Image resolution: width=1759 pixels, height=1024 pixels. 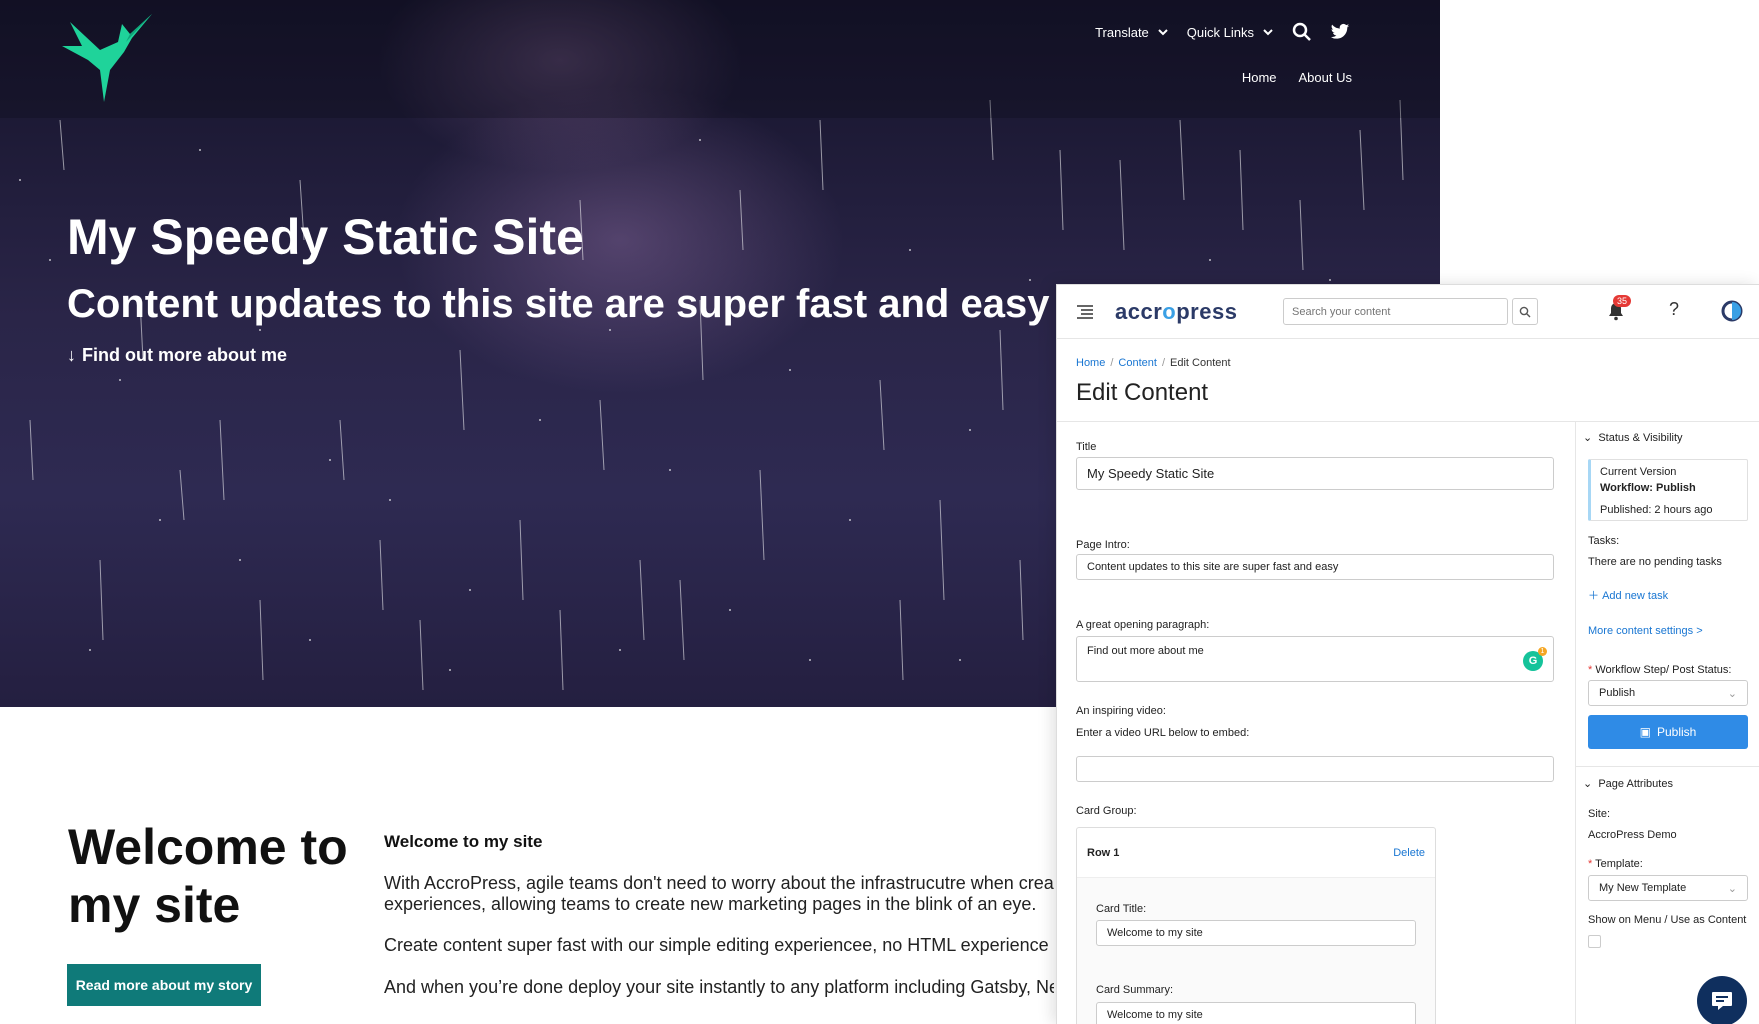 I want to click on card-group-label-text: Card Group, so click(x=1105, y=811).